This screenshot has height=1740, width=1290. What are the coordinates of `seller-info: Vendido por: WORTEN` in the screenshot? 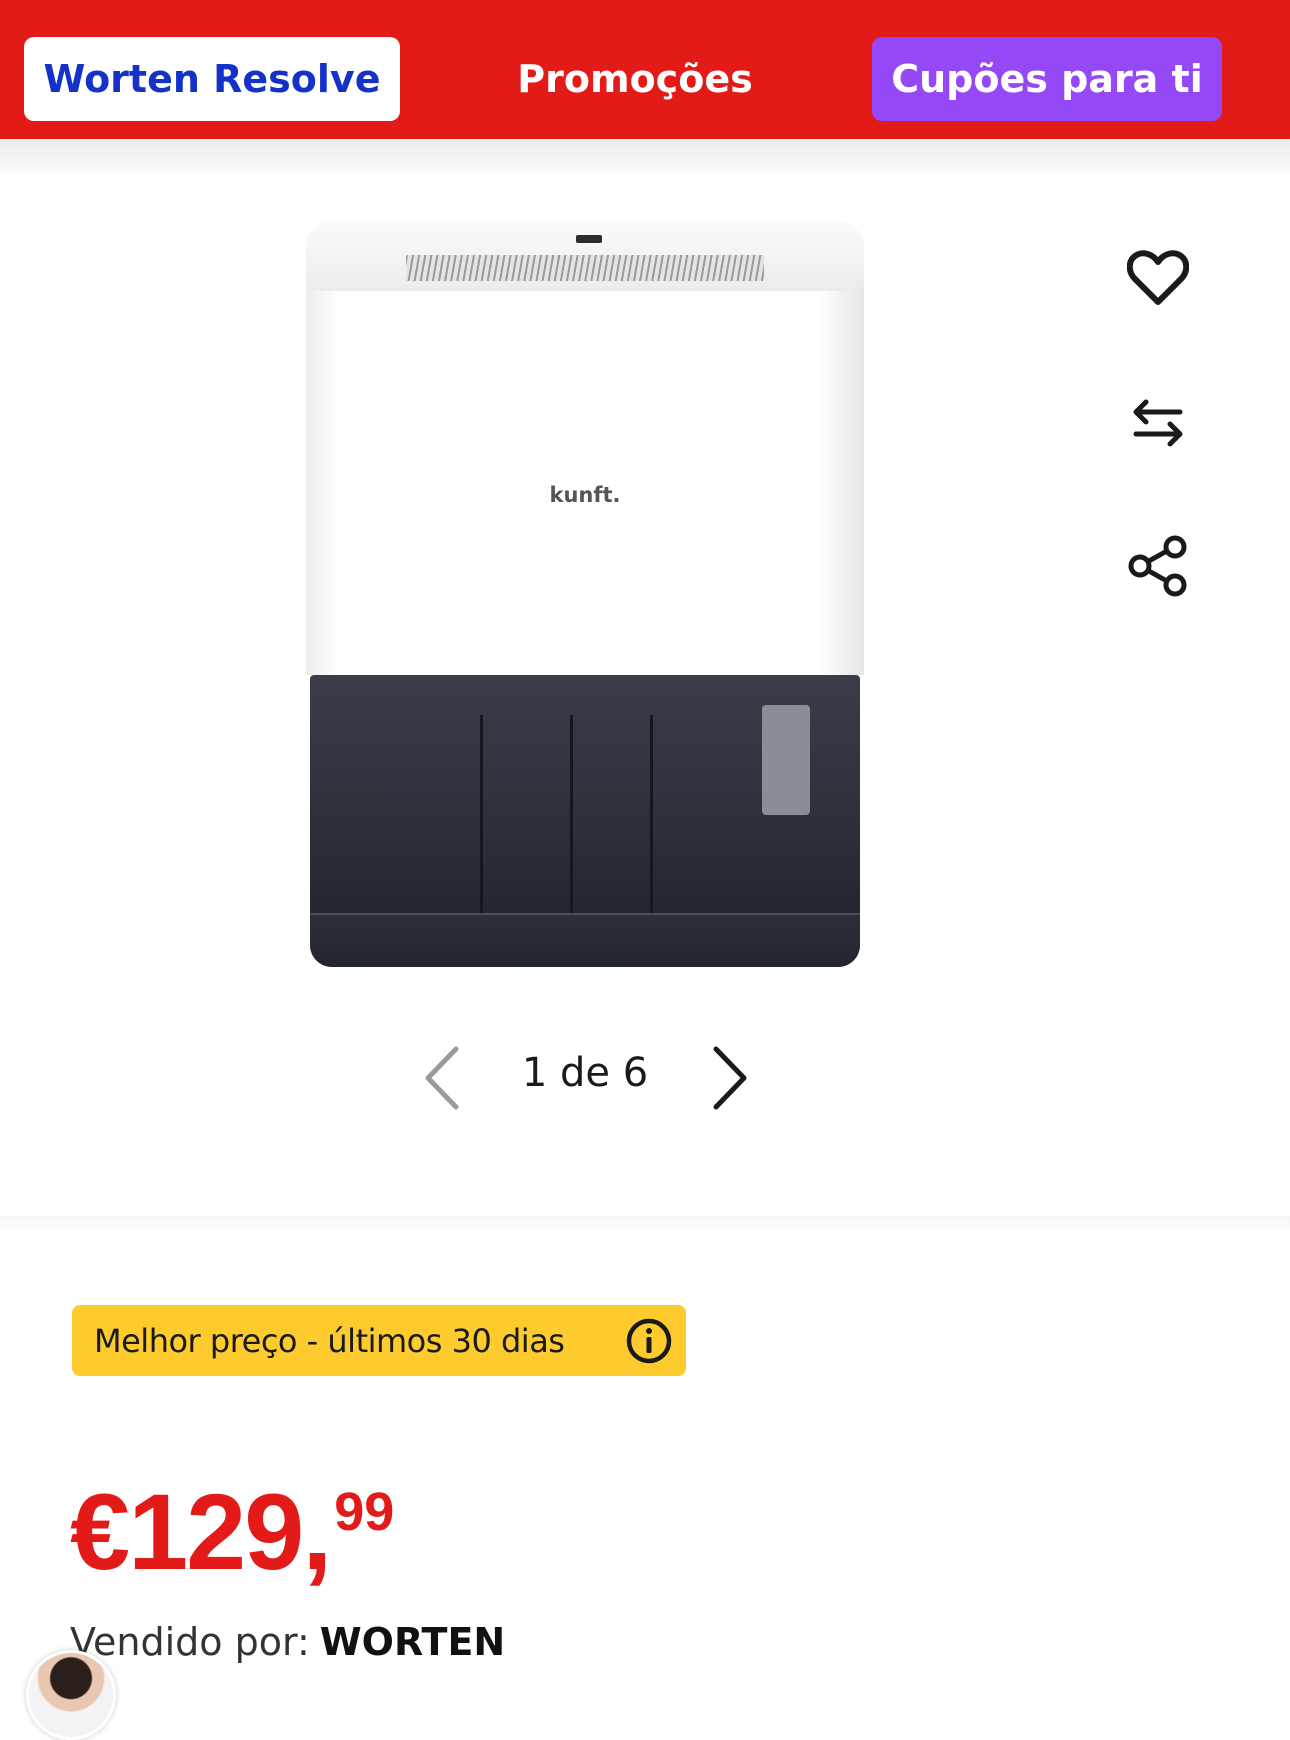 It's located at (287, 1645).